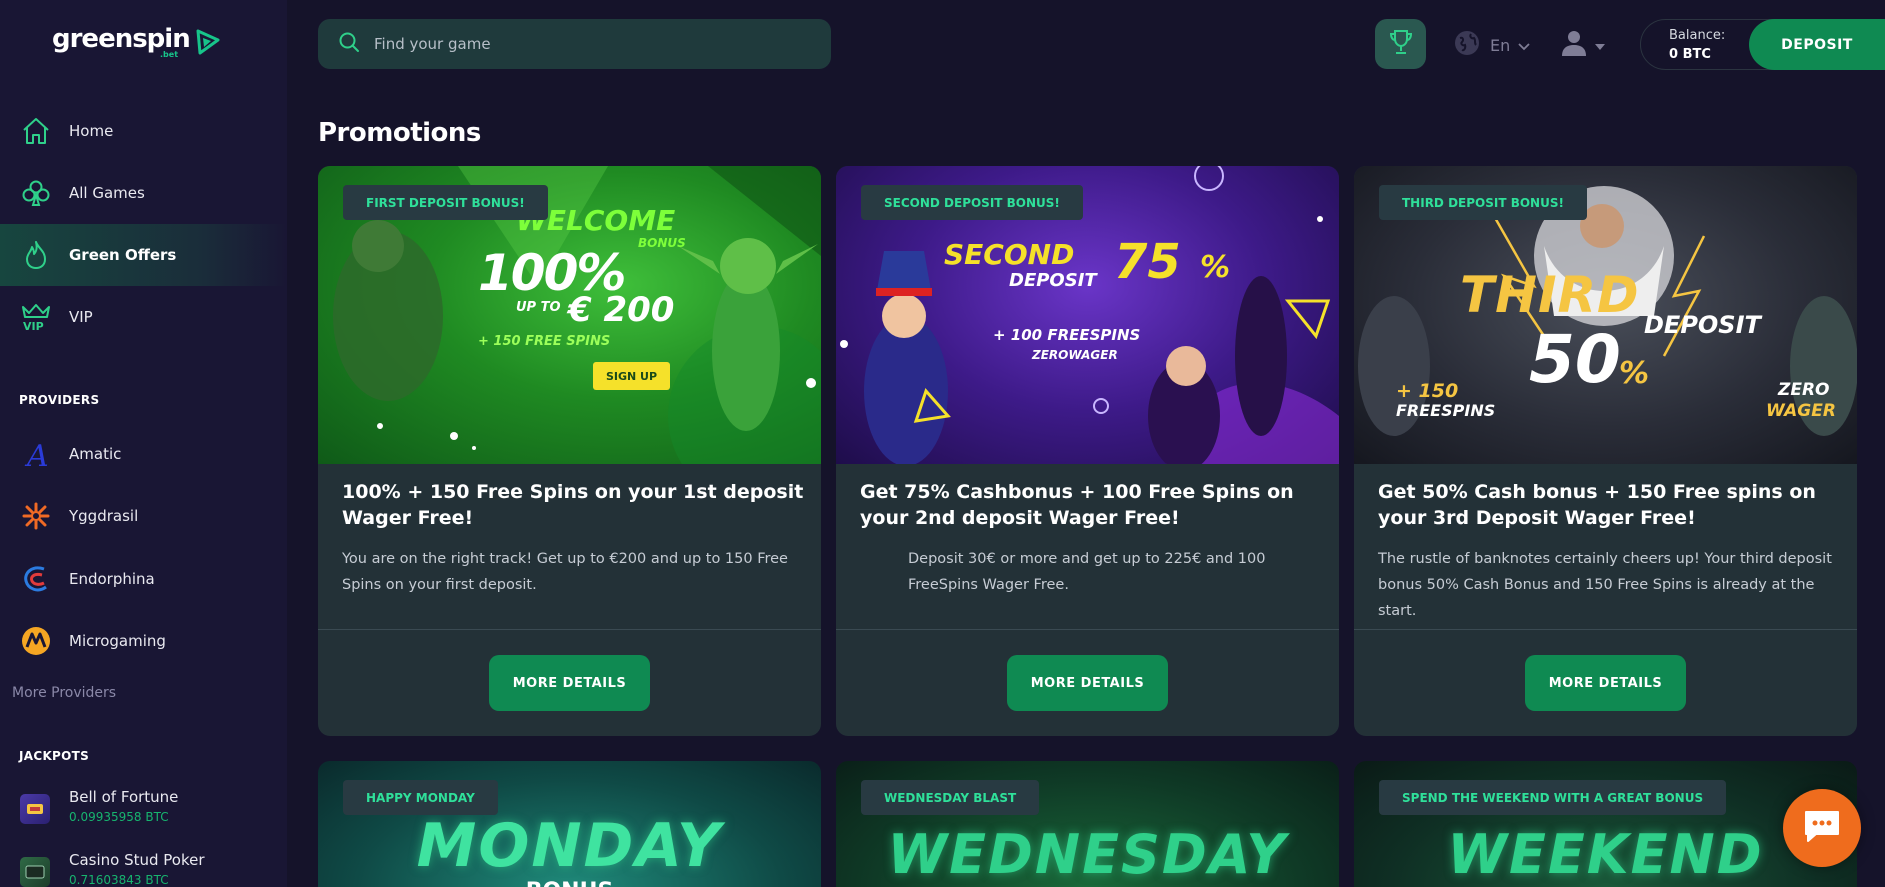  Describe the element at coordinates (1550, 295) in the screenshot. I see `banner-line: THIRD` at that location.